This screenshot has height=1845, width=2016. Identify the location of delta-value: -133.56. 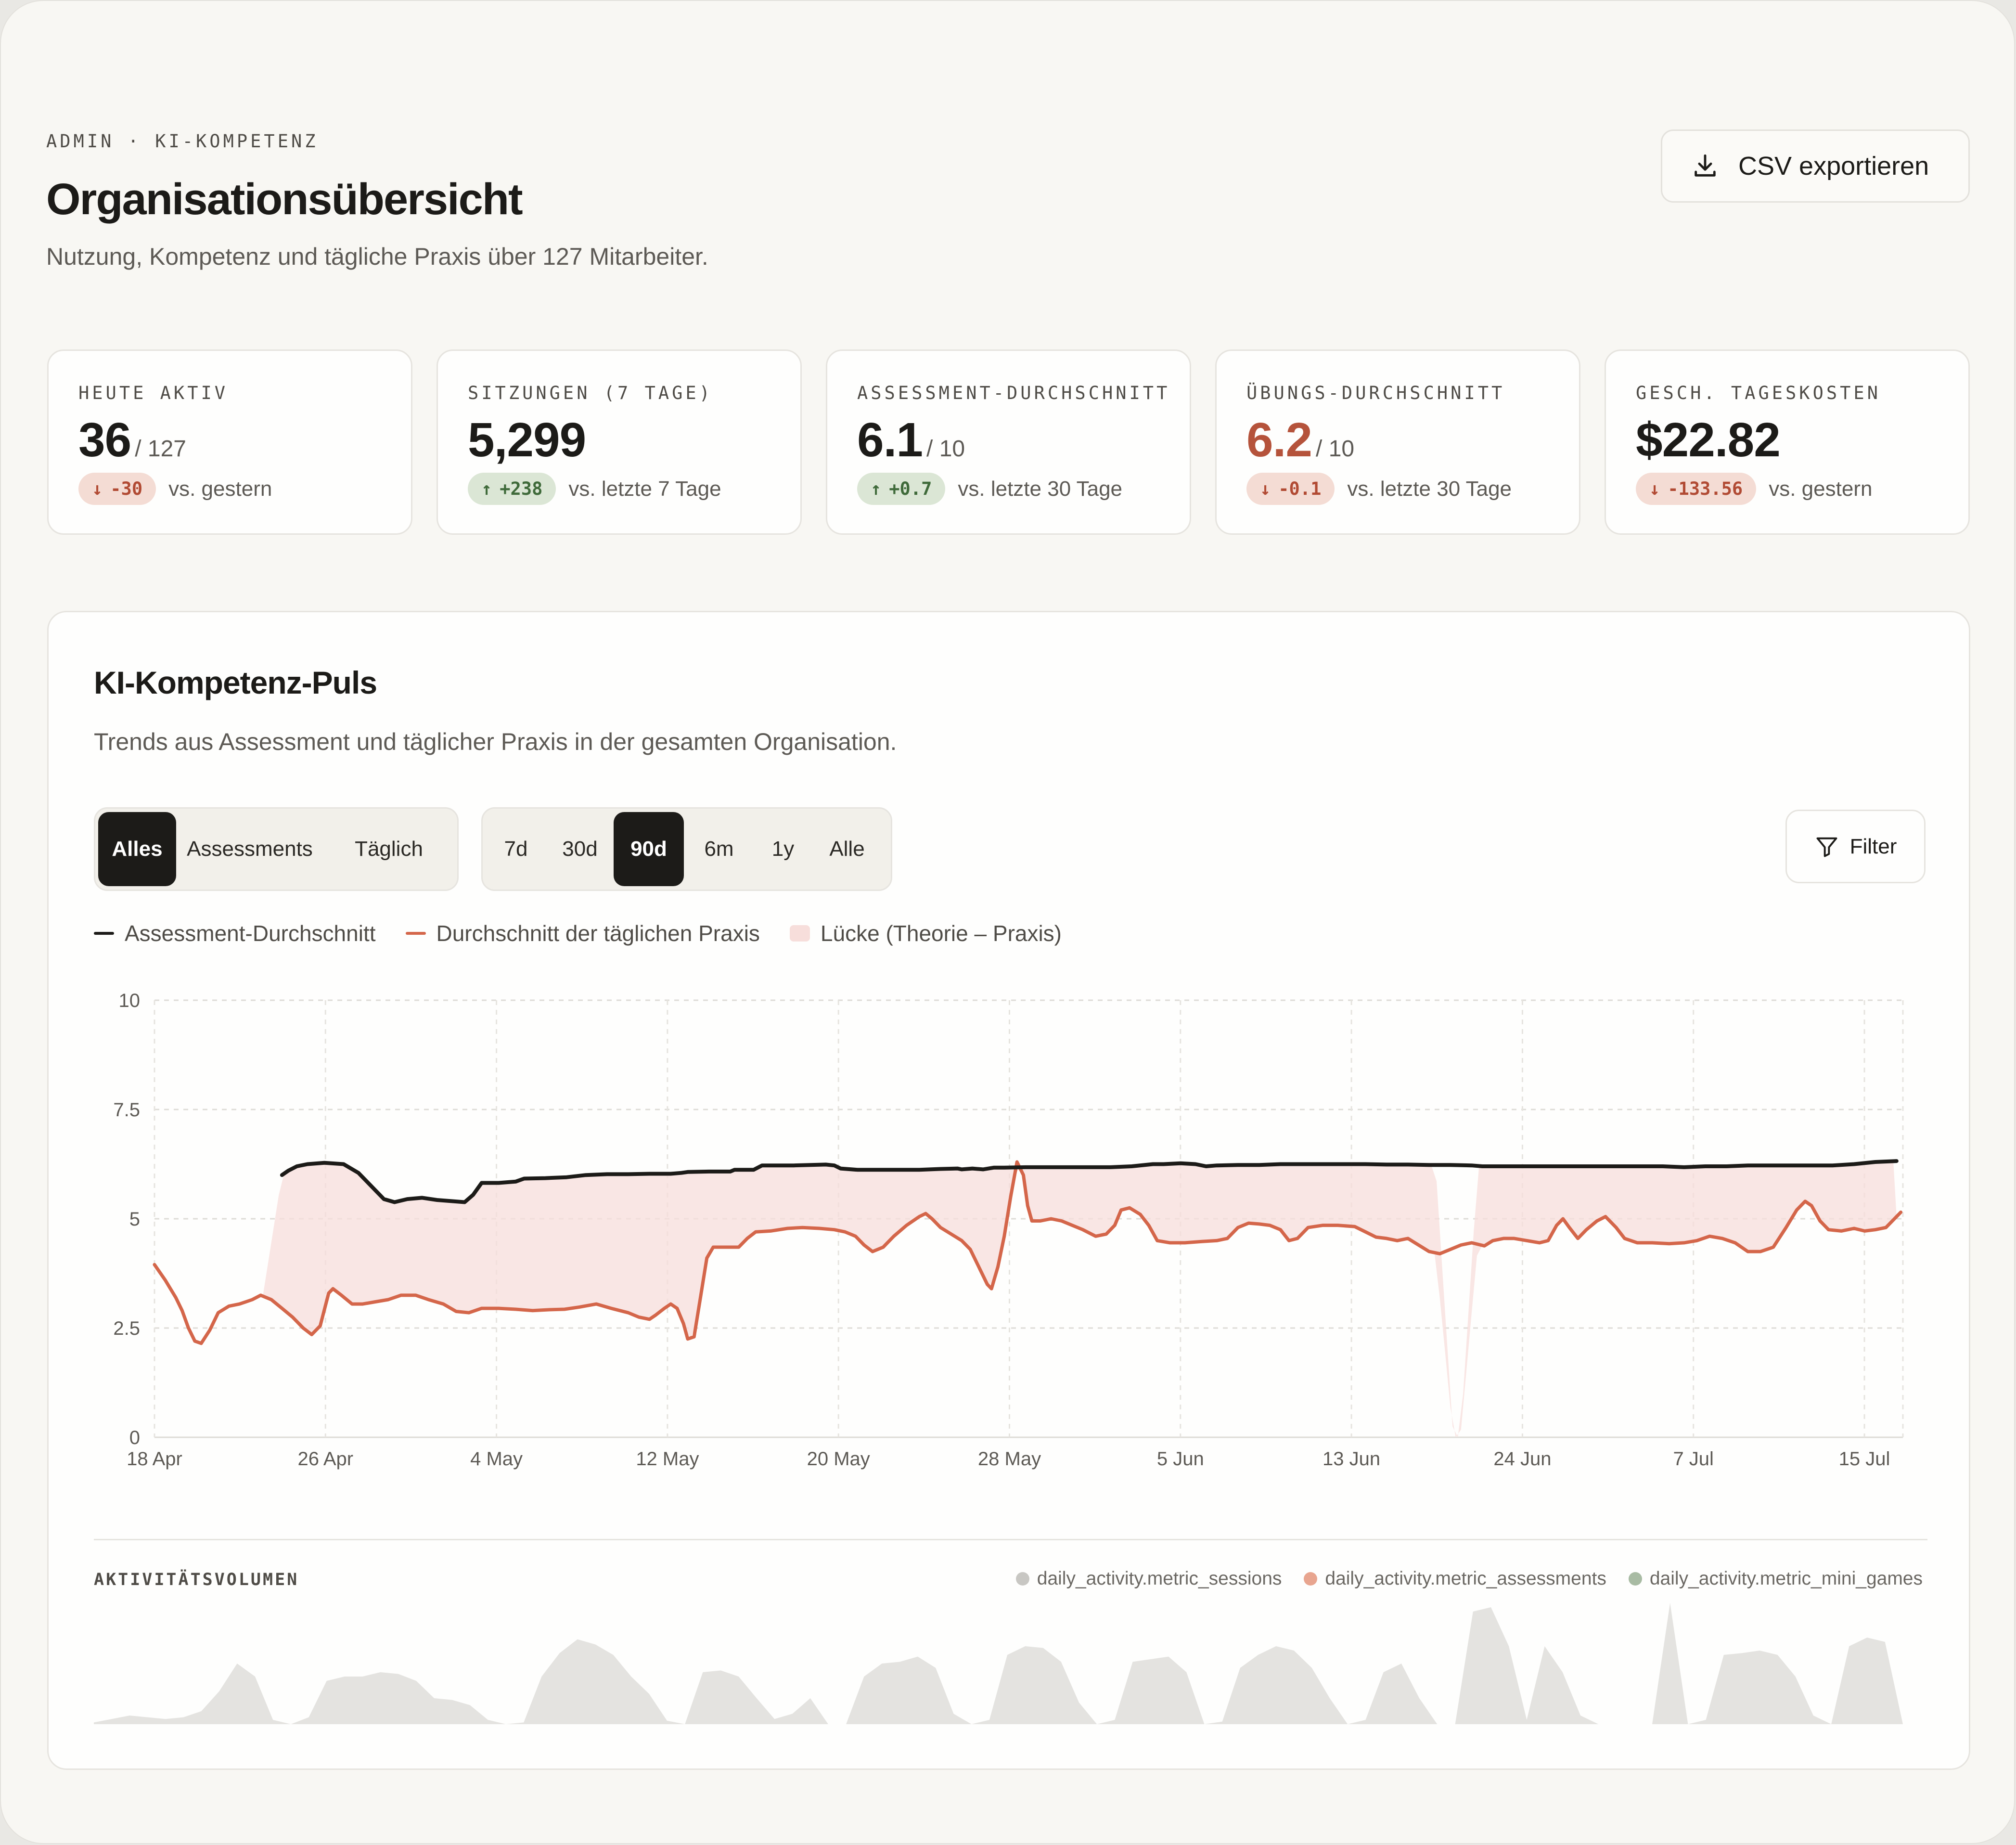
(1705, 488).